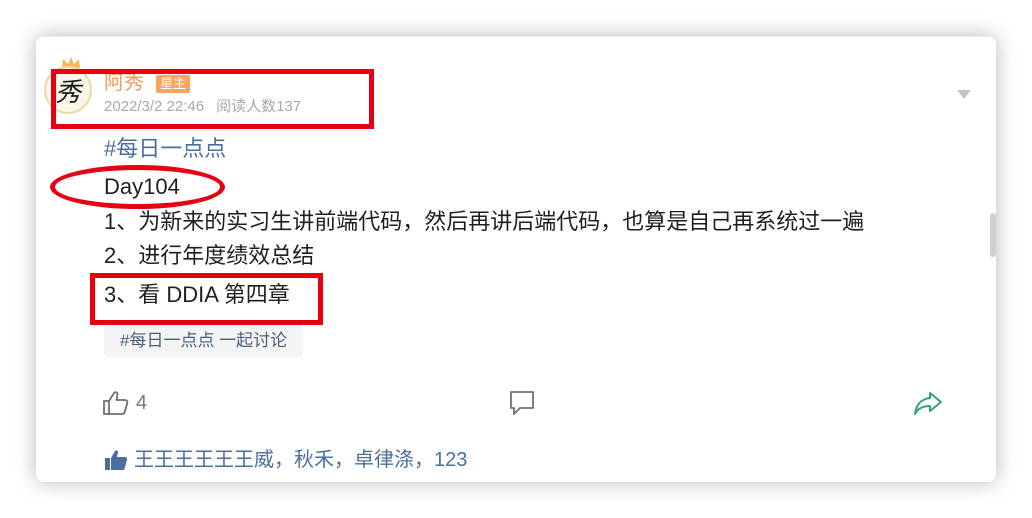  What do you see at coordinates (964, 94) in the screenshot?
I see `more-menu-chevron-down-icon` at bounding box center [964, 94].